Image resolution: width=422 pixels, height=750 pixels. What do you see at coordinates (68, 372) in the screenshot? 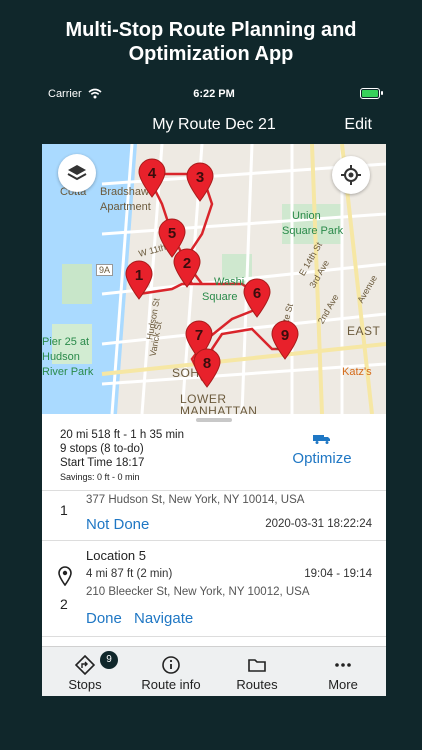
I see `map-label-pier-3: River Park` at bounding box center [68, 372].